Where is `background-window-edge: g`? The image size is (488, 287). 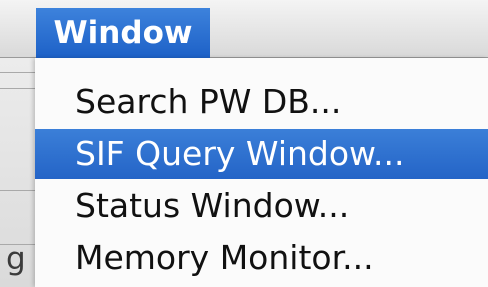 background-window-edge: g is located at coordinates (17, 172).